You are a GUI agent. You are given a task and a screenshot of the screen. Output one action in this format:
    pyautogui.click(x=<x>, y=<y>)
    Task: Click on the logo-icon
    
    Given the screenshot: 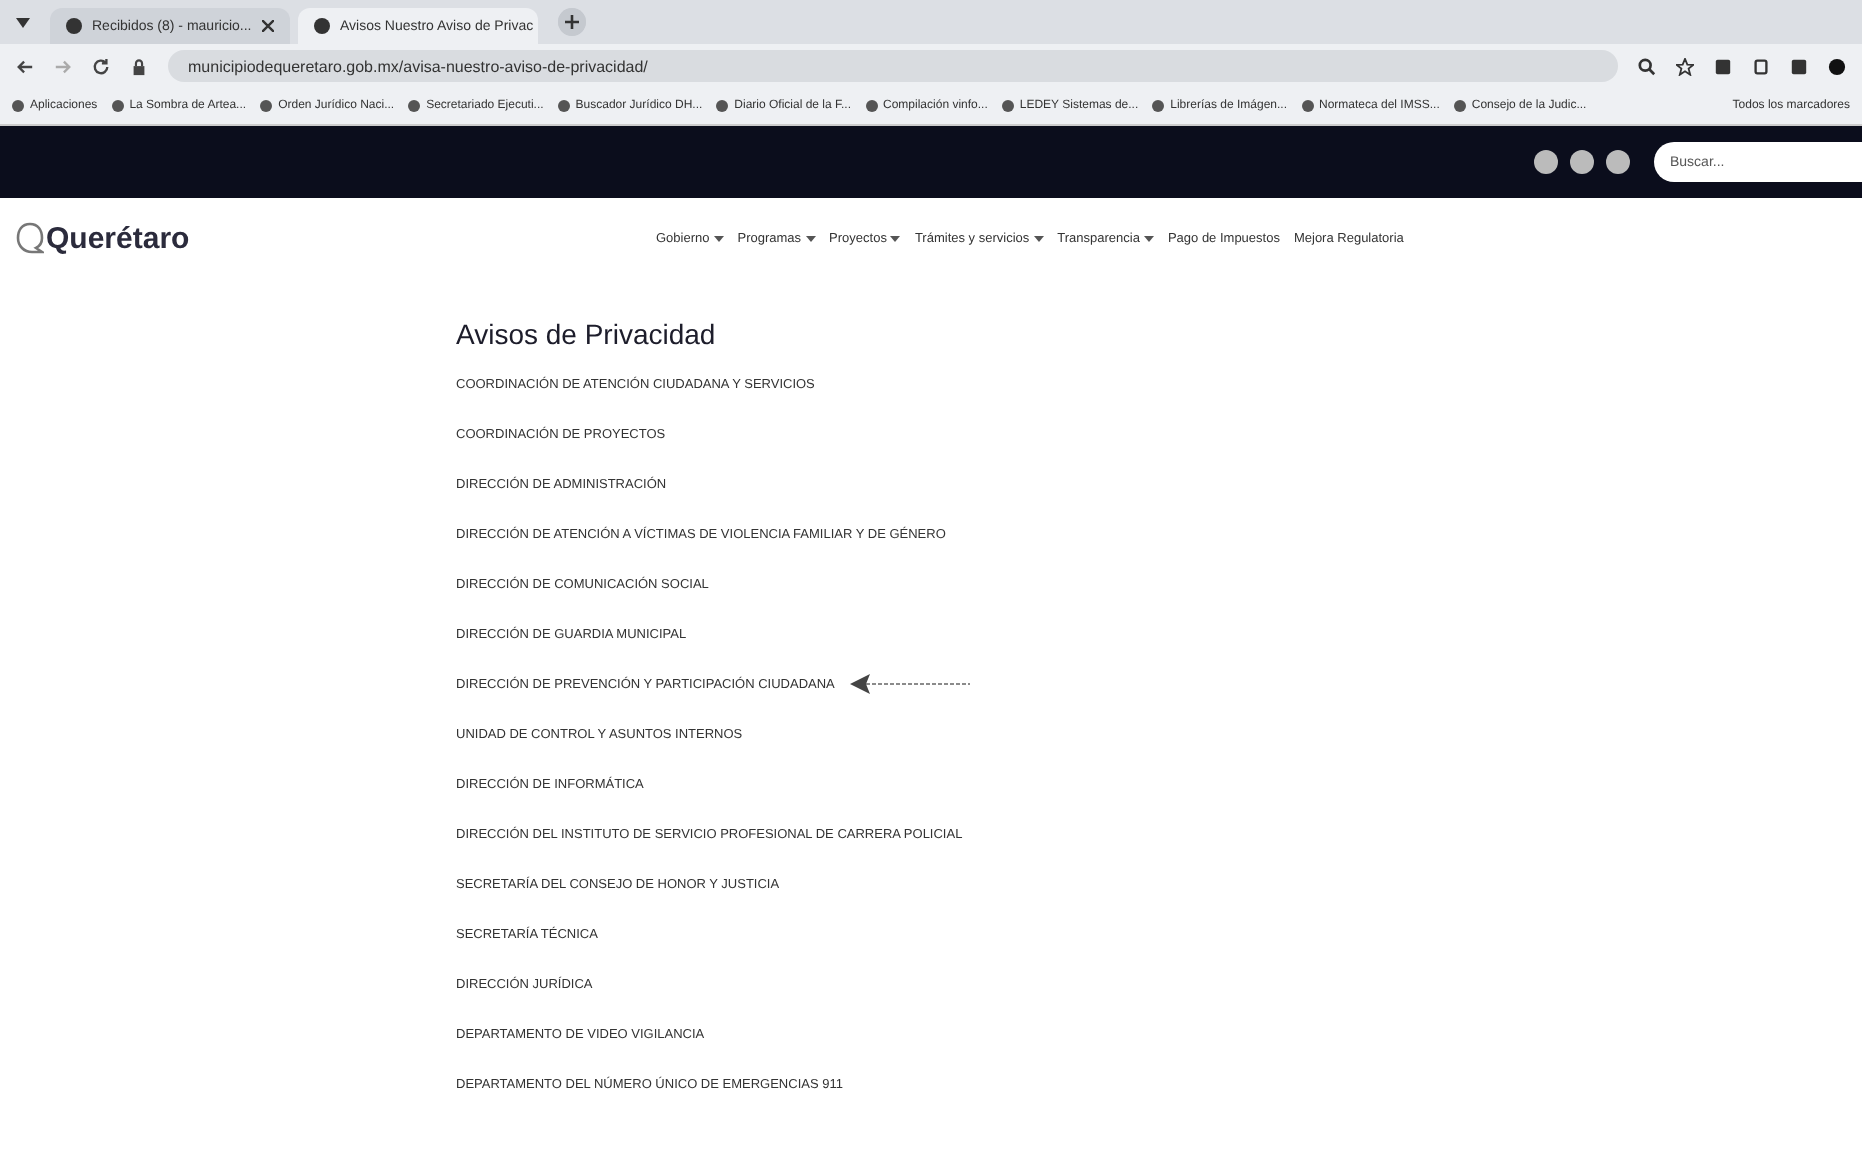 What is the action you would take?
    pyautogui.click(x=30, y=238)
    